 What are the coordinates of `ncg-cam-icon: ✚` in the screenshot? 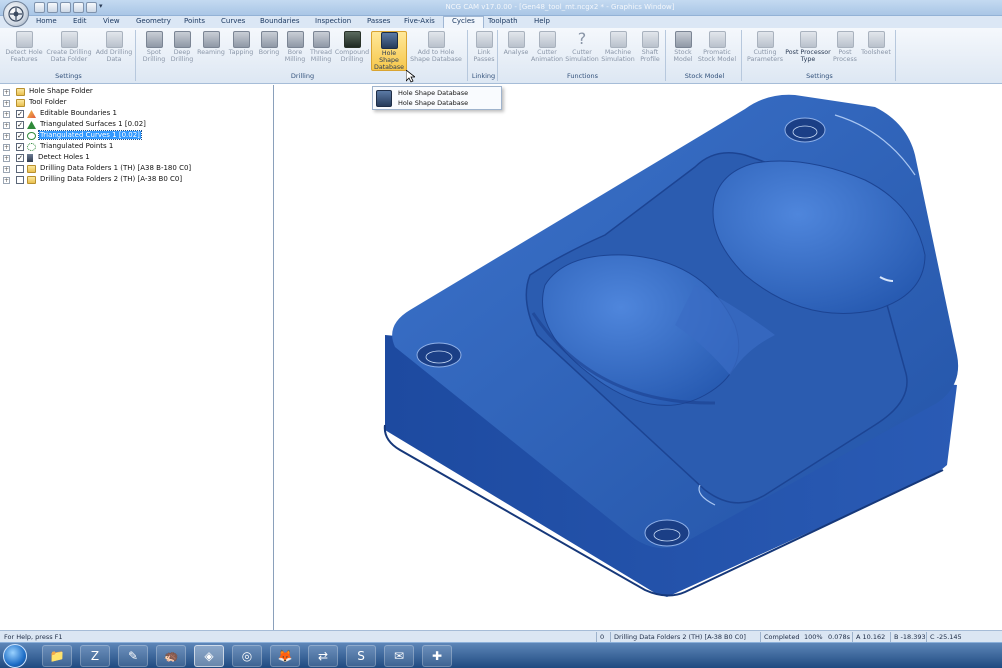 It's located at (437, 656).